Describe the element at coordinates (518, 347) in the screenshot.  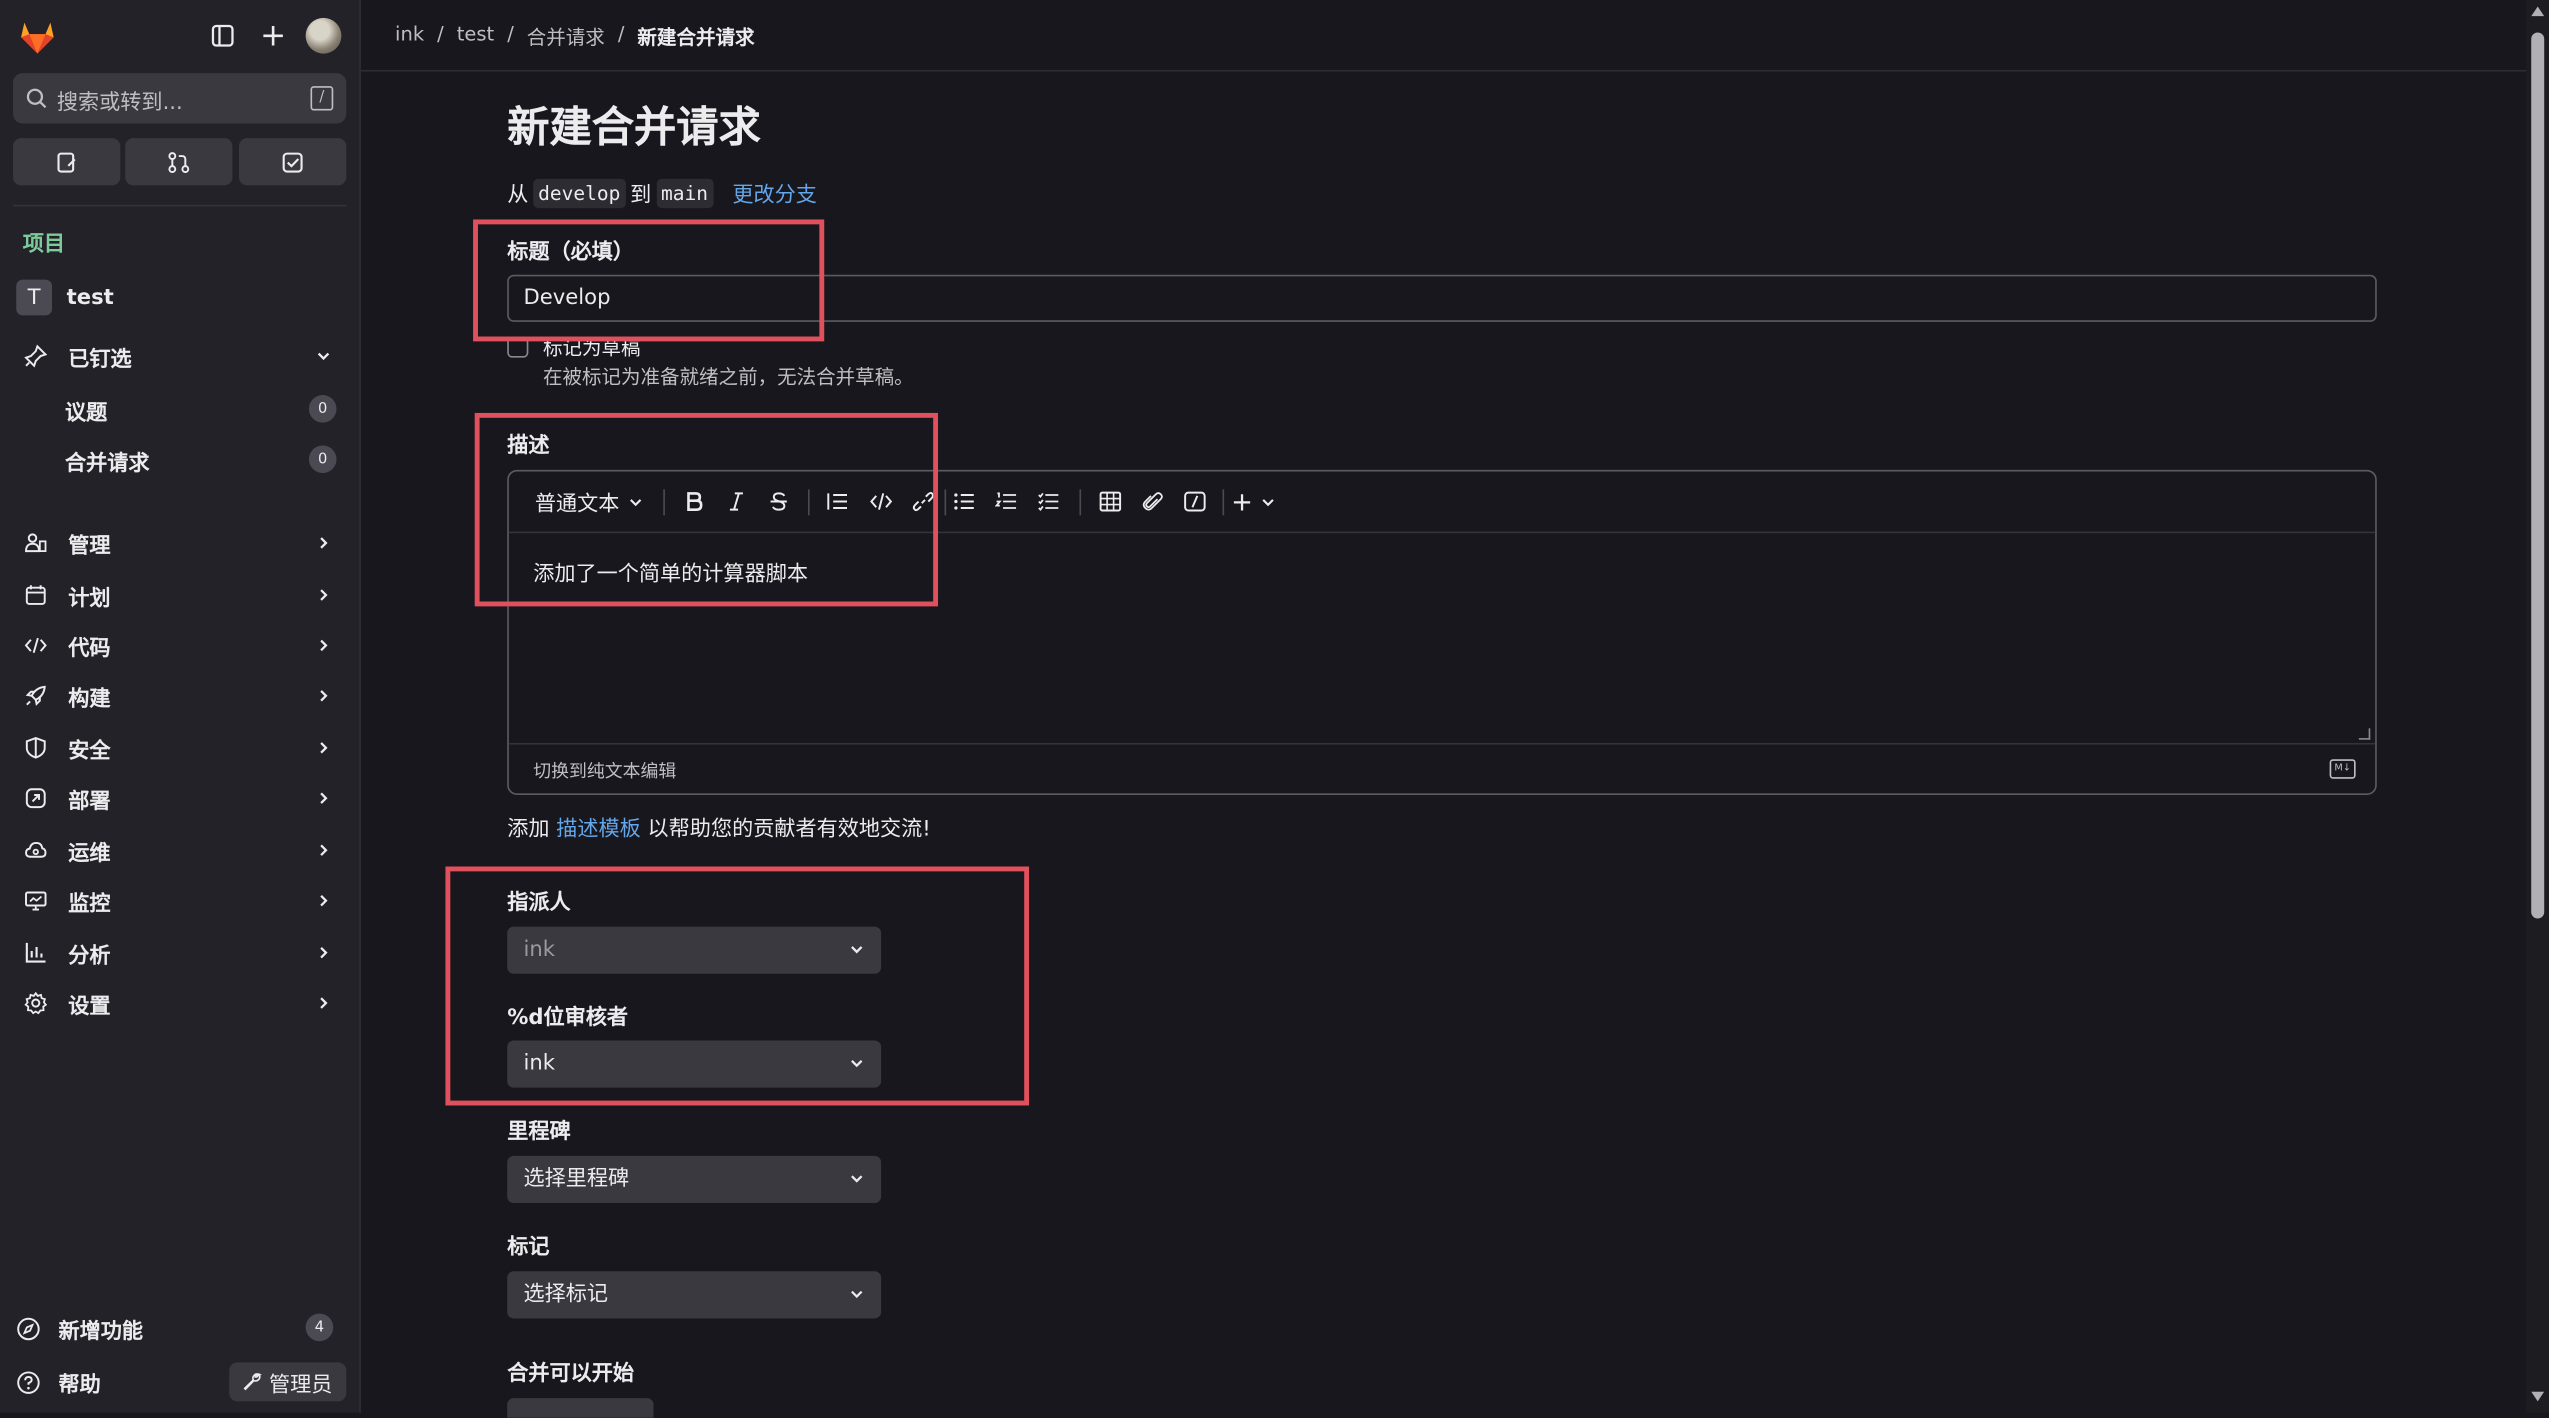
I see `draft-checkbox` at that location.